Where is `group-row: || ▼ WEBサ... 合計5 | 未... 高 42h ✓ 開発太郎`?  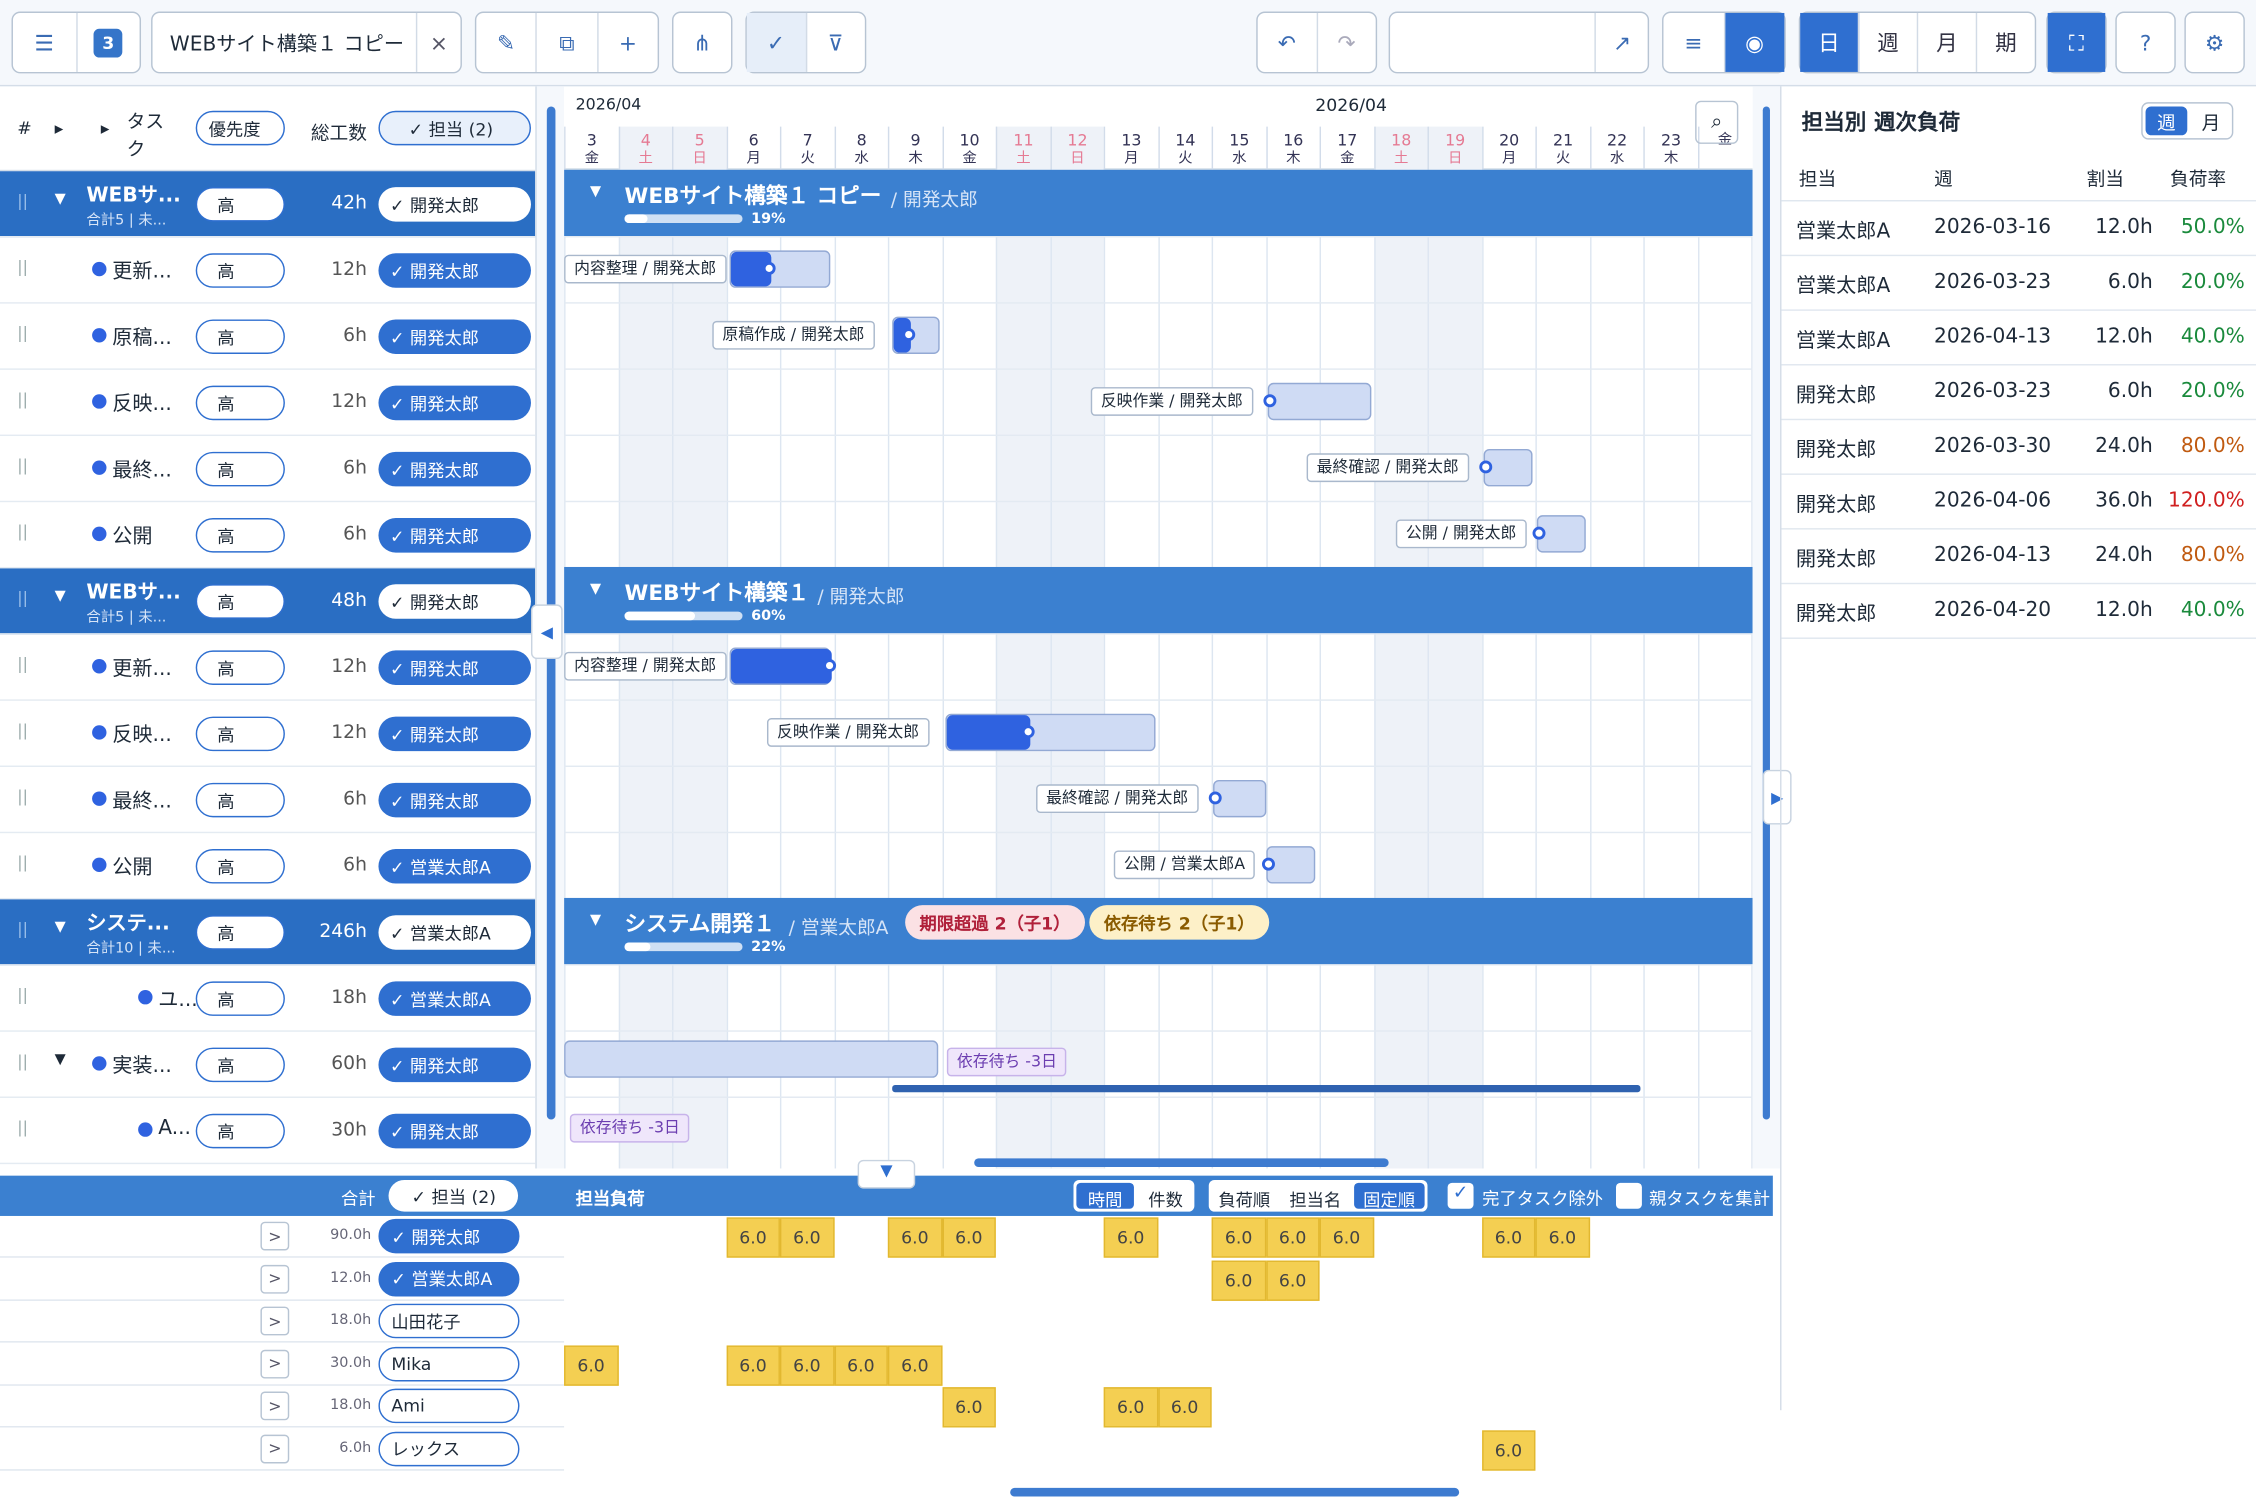 group-row: || ▼ WEBサ... 合計5 | 未... 高 42h ✓ 開発太郎 is located at coordinates (268, 204).